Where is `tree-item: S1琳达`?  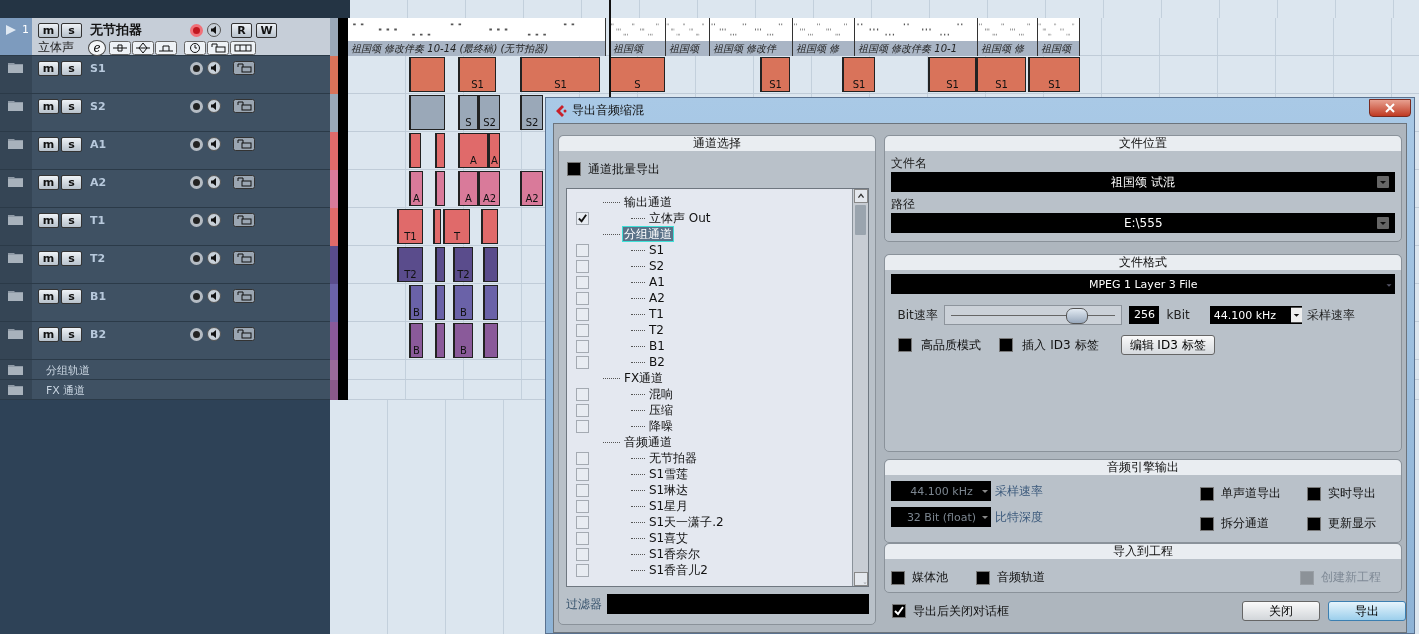
tree-item: S1琳达 is located at coordinates (669, 490).